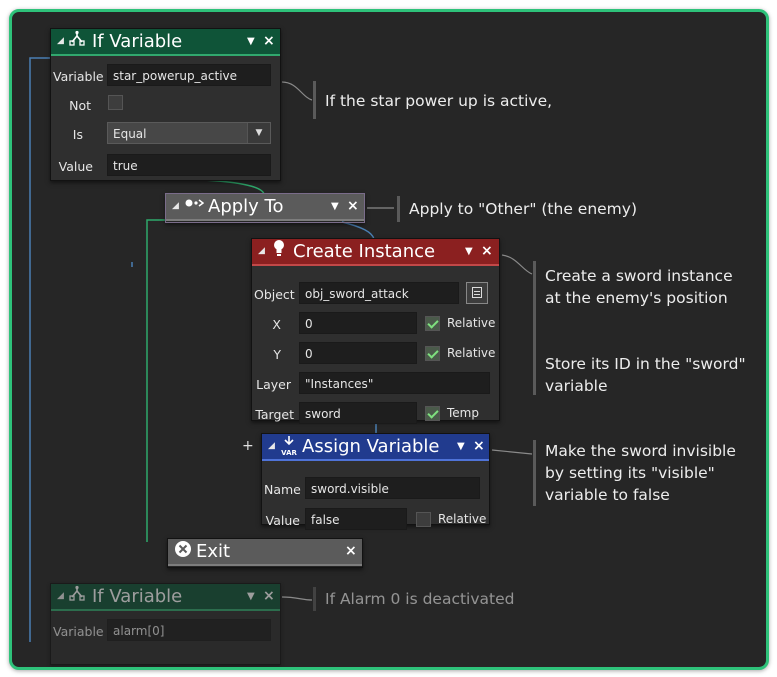 This screenshot has width=777, height=677. What do you see at coordinates (276, 324) in the screenshot?
I see `field-label: X` at bounding box center [276, 324].